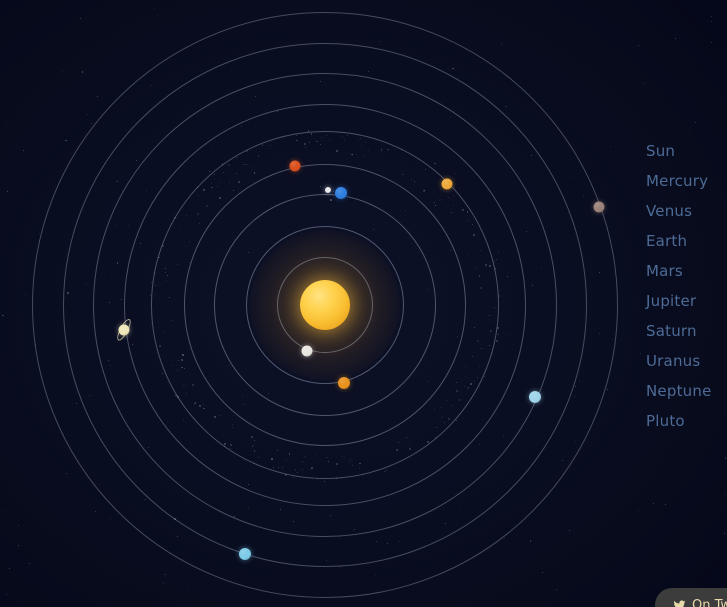  I want to click on on-twitter-button: On Twitter, so click(691, 597).